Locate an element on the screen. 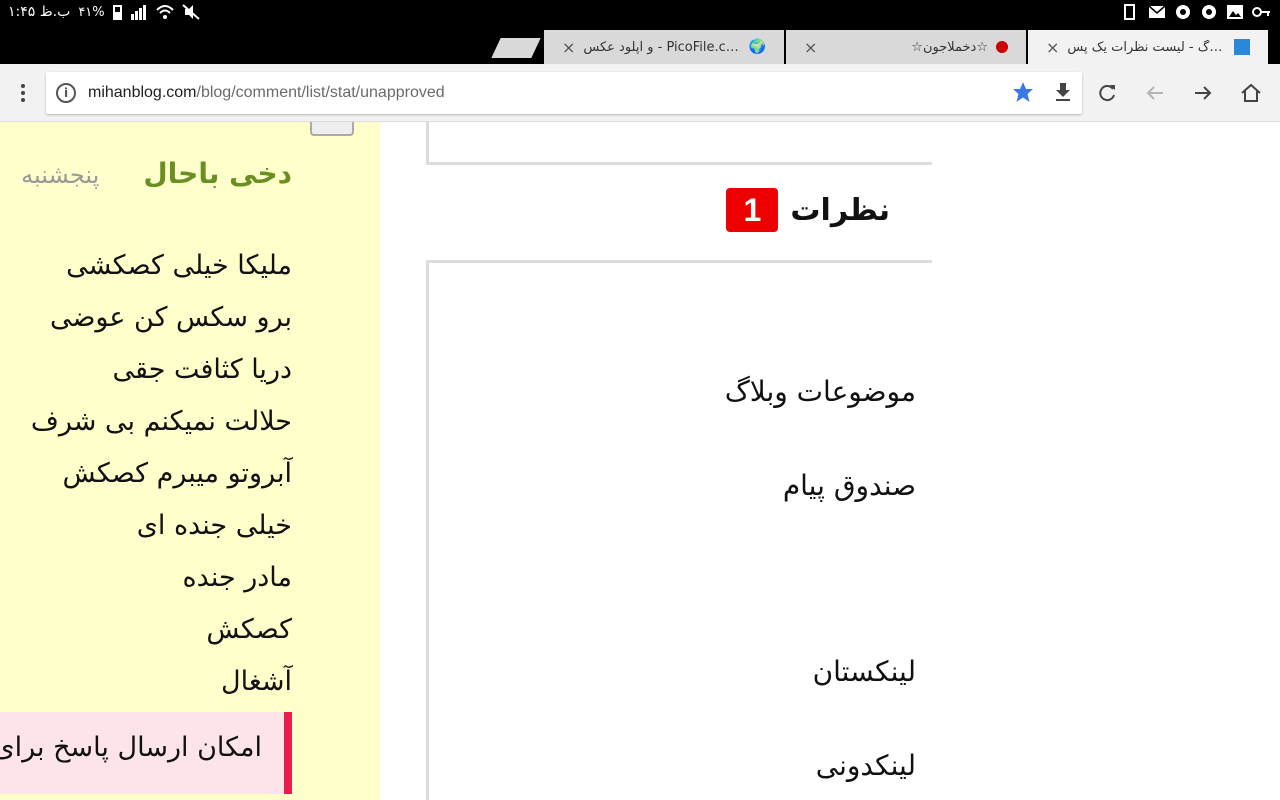 This screenshot has height=800, width=1280. key-icon is located at coordinates (1261, 12).